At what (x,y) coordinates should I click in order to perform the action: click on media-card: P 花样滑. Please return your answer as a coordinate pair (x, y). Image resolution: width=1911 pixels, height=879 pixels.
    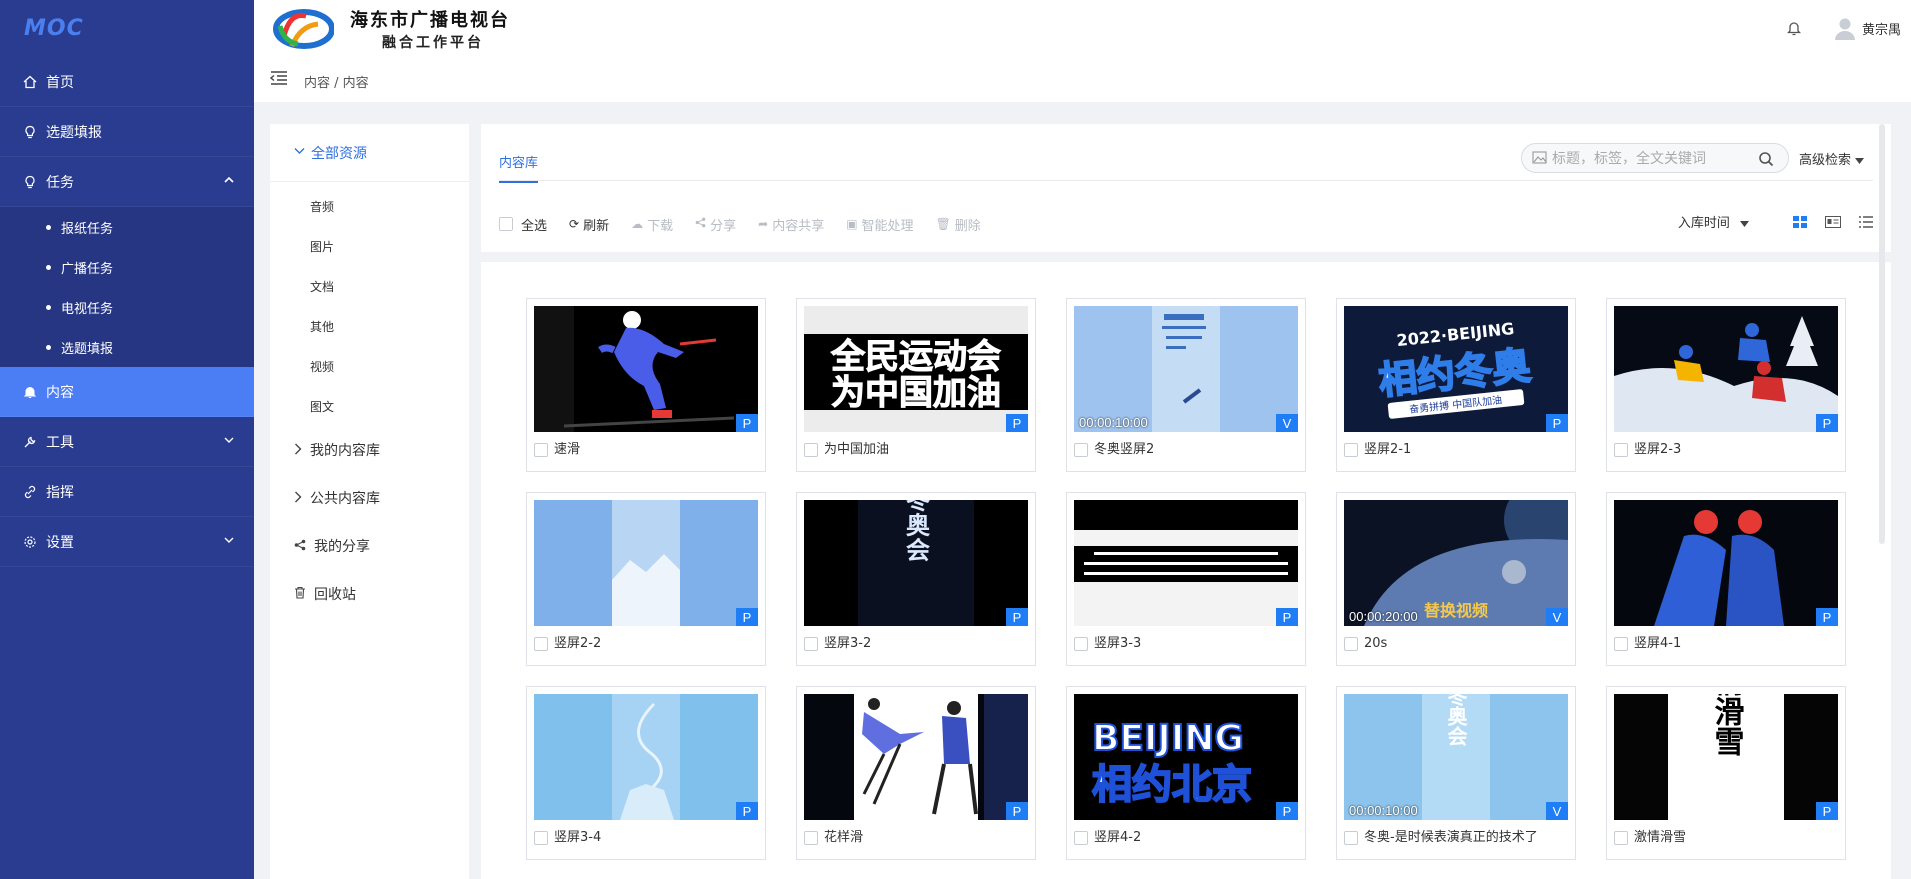
    Looking at the image, I should click on (916, 773).